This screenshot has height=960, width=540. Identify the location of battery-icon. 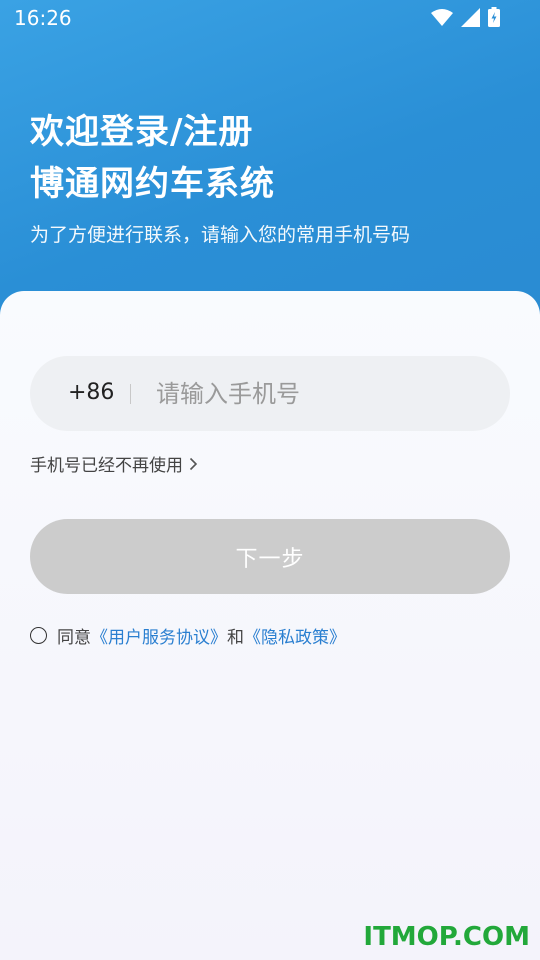
(494, 17).